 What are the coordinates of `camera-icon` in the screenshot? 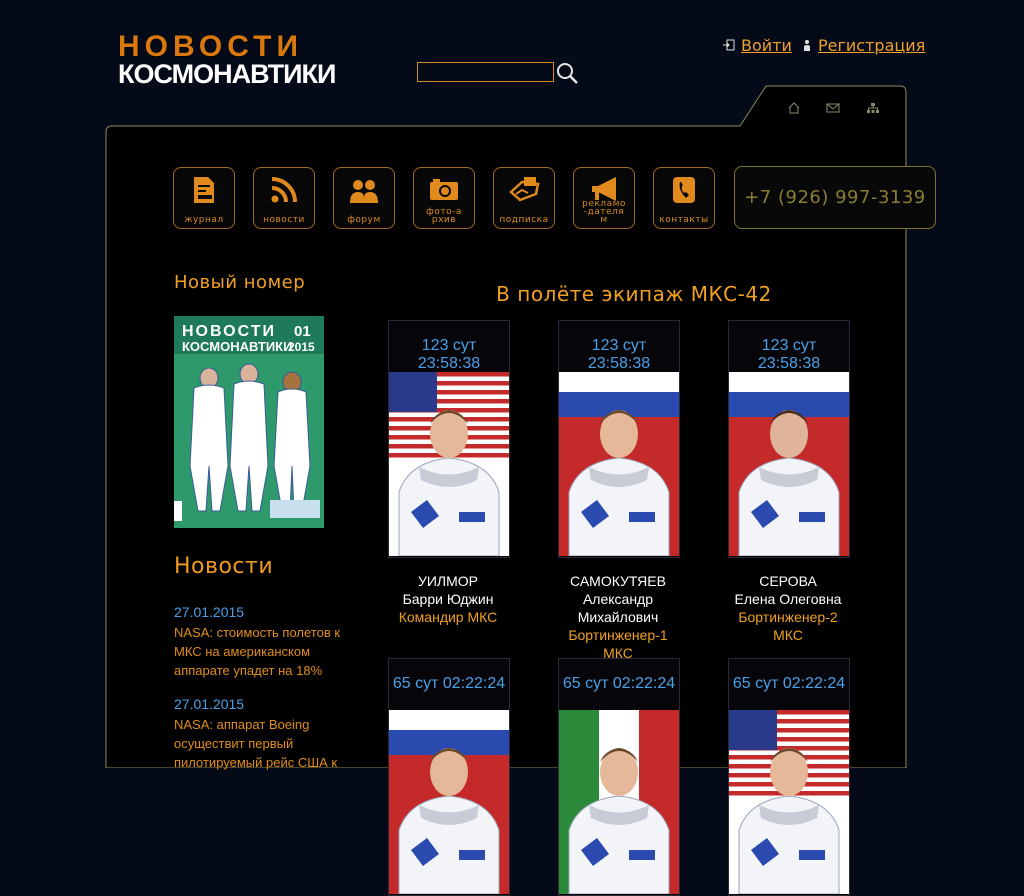 It's located at (444, 189).